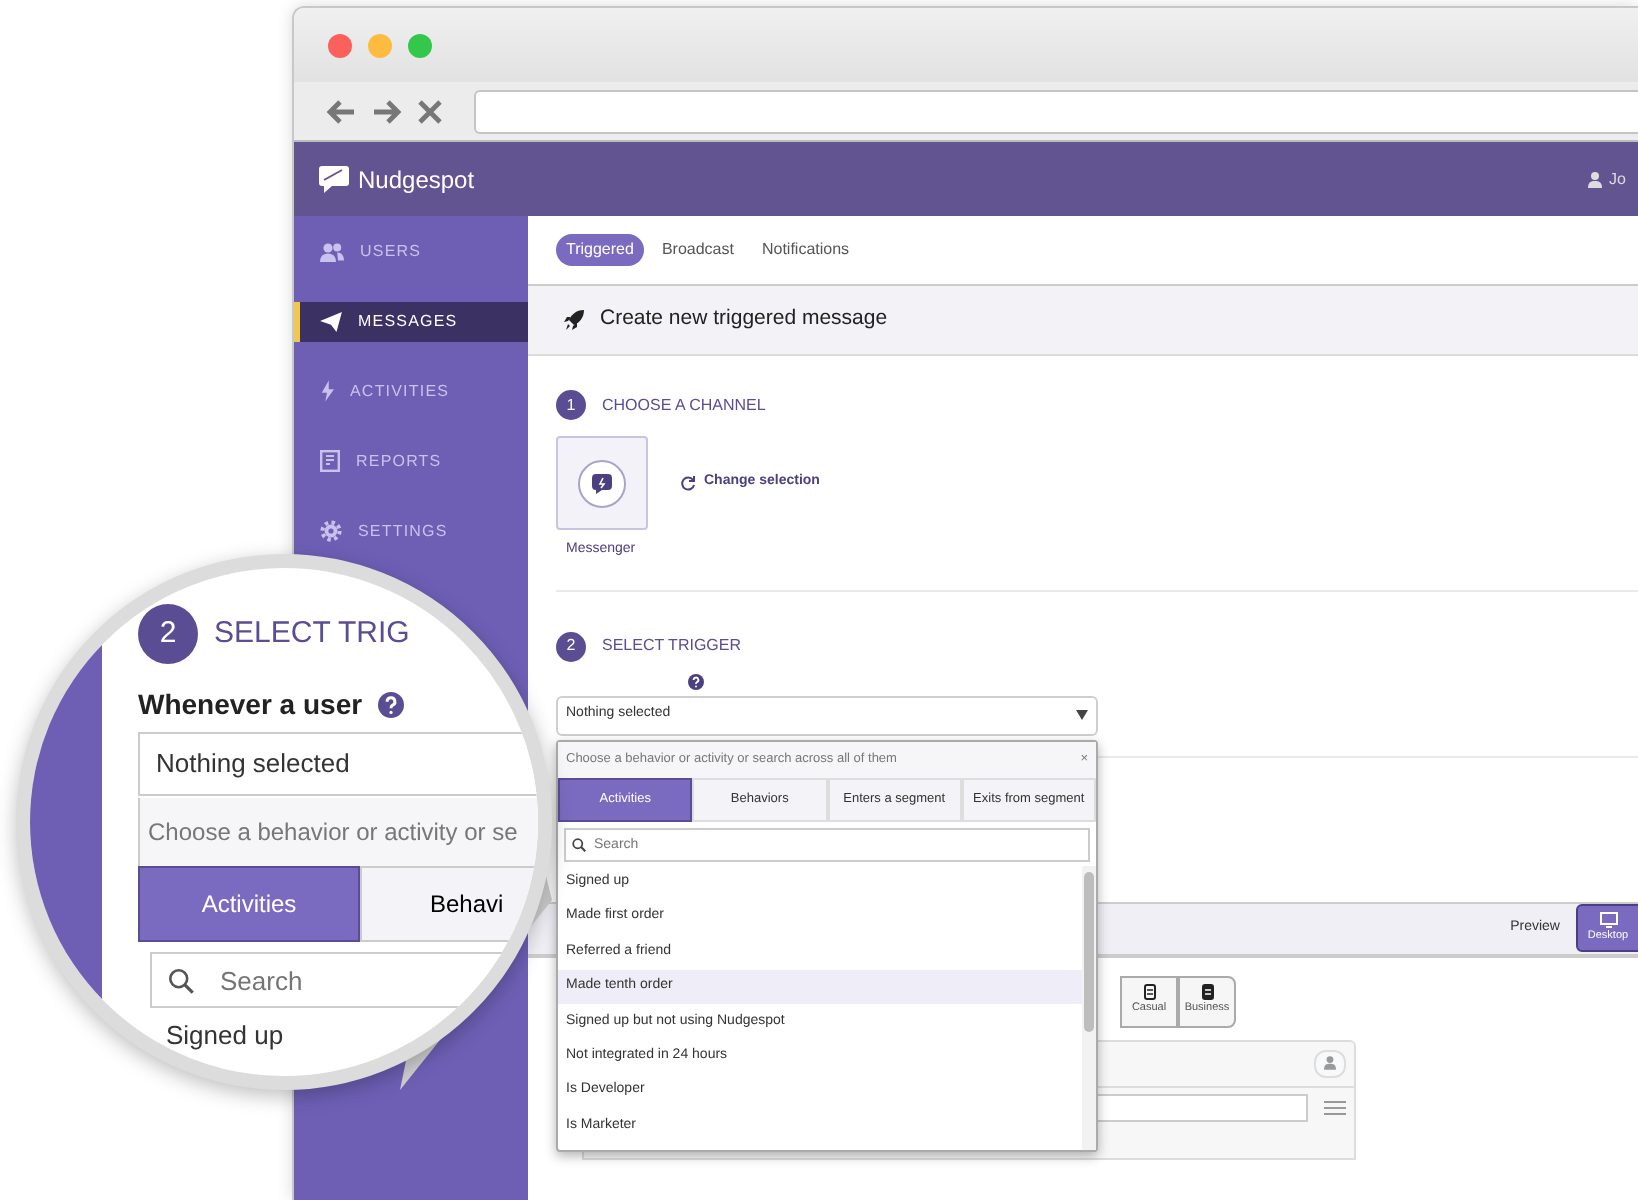  Describe the element at coordinates (249, 904) in the screenshot. I see `tab: Activities` at that location.